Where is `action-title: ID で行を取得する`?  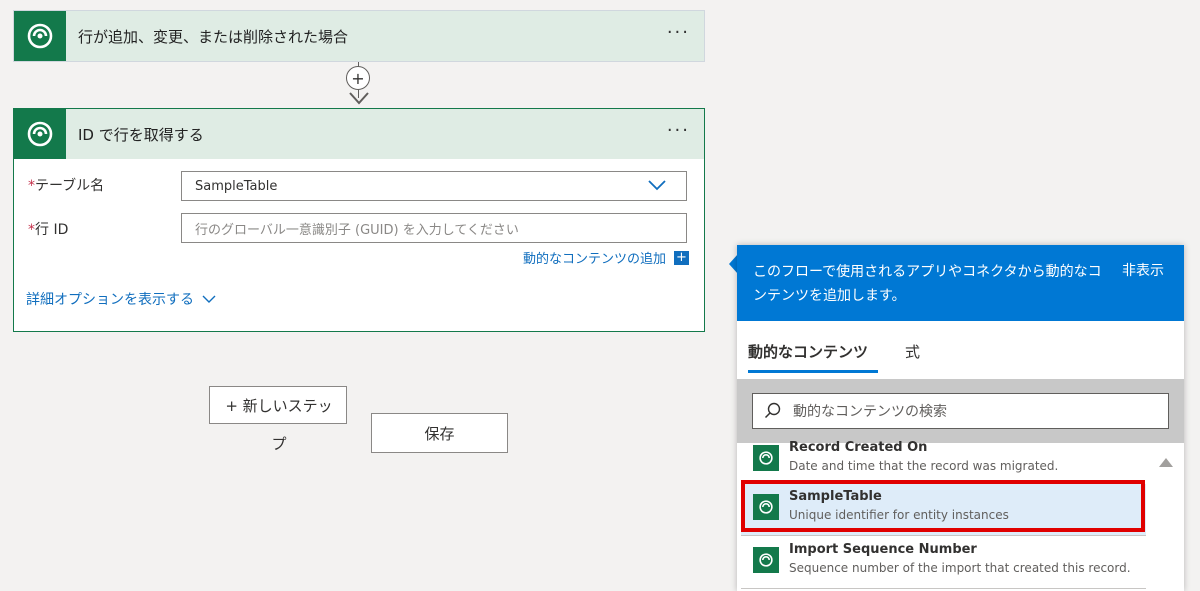
action-title: ID で行を取得する is located at coordinates (141, 134).